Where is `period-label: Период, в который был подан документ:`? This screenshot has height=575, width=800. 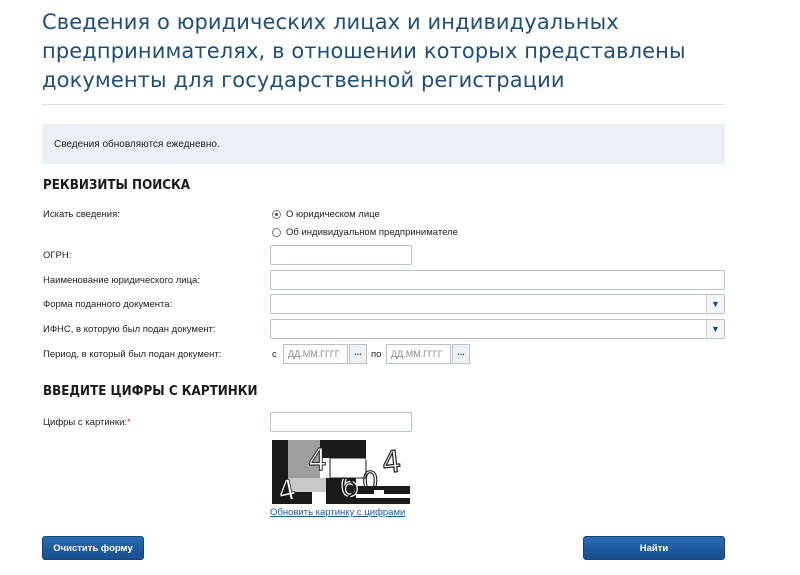
period-label: Период, в который был подан документ: is located at coordinates (132, 354).